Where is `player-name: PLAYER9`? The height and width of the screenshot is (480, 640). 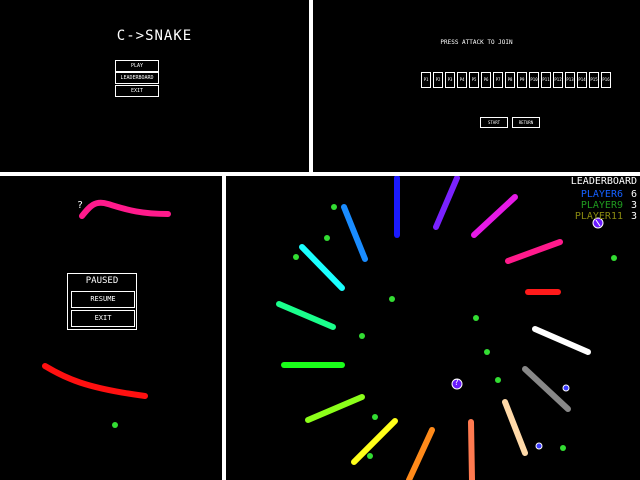 player-name: PLAYER9 is located at coordinates (601, 205).